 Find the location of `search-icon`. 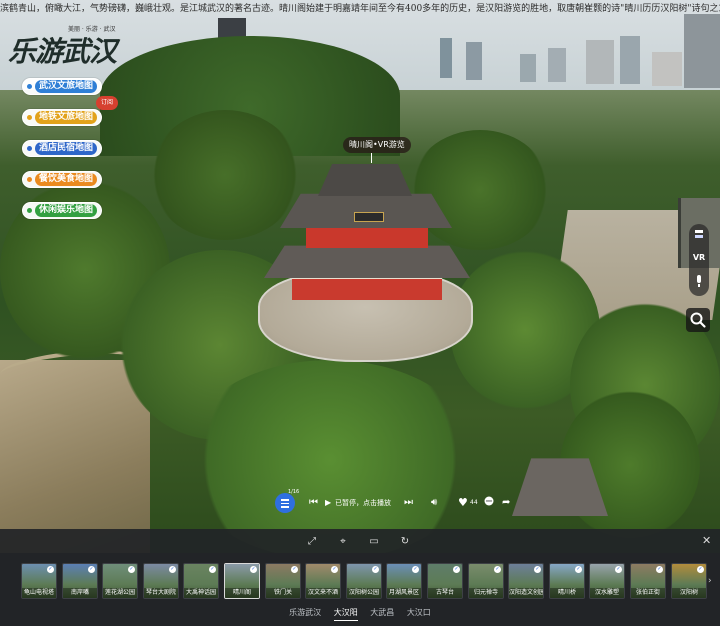

search-icon is located at coordinates (698, 320).